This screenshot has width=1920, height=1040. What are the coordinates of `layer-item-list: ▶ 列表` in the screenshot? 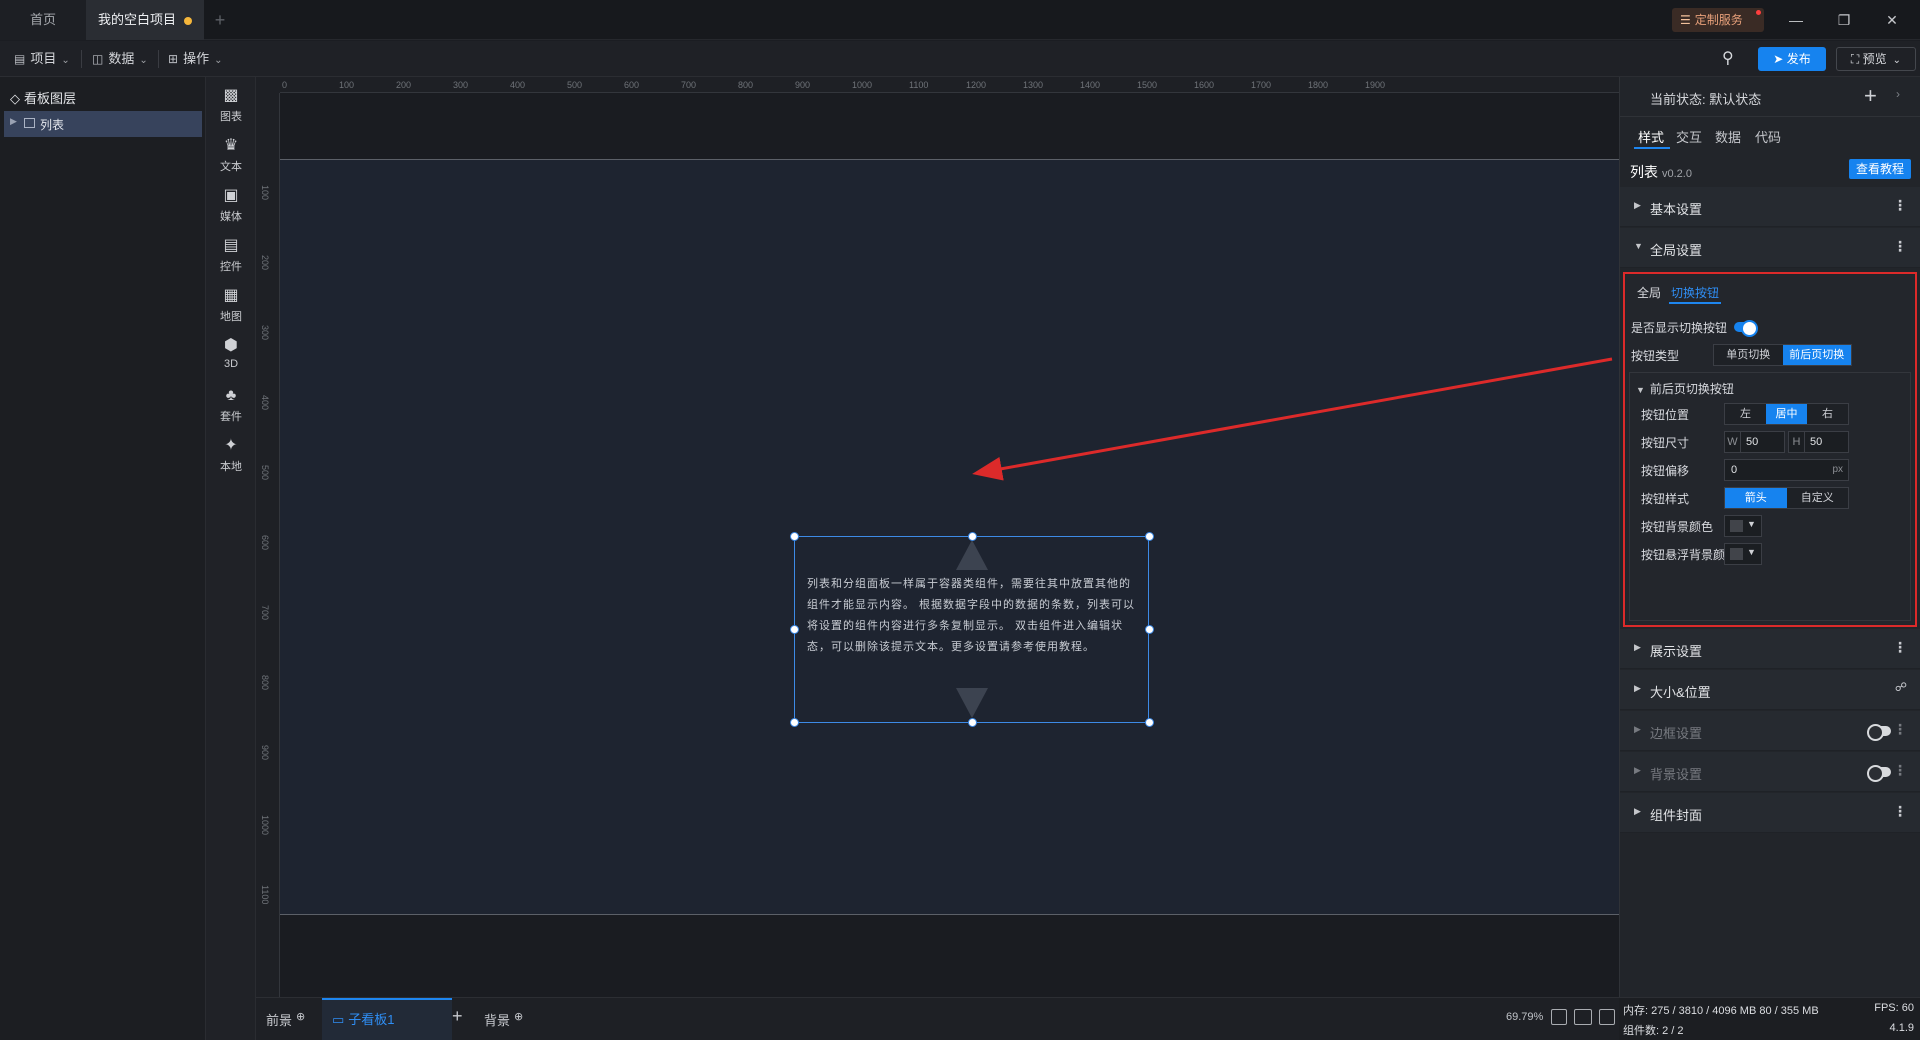 It's located at (103, 124).